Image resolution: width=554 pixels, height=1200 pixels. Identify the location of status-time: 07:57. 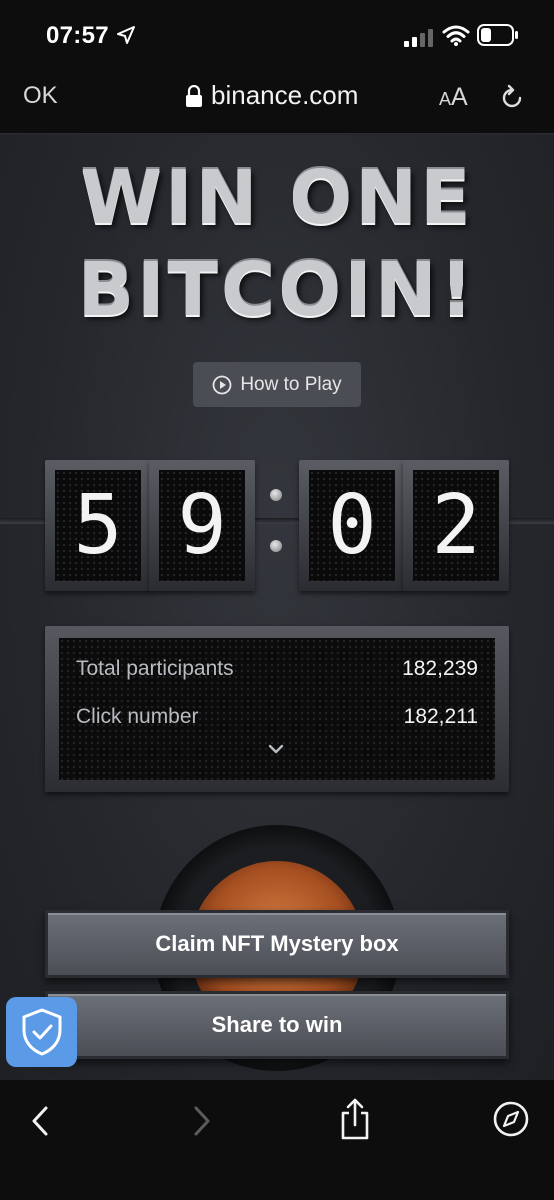
(77, 35).